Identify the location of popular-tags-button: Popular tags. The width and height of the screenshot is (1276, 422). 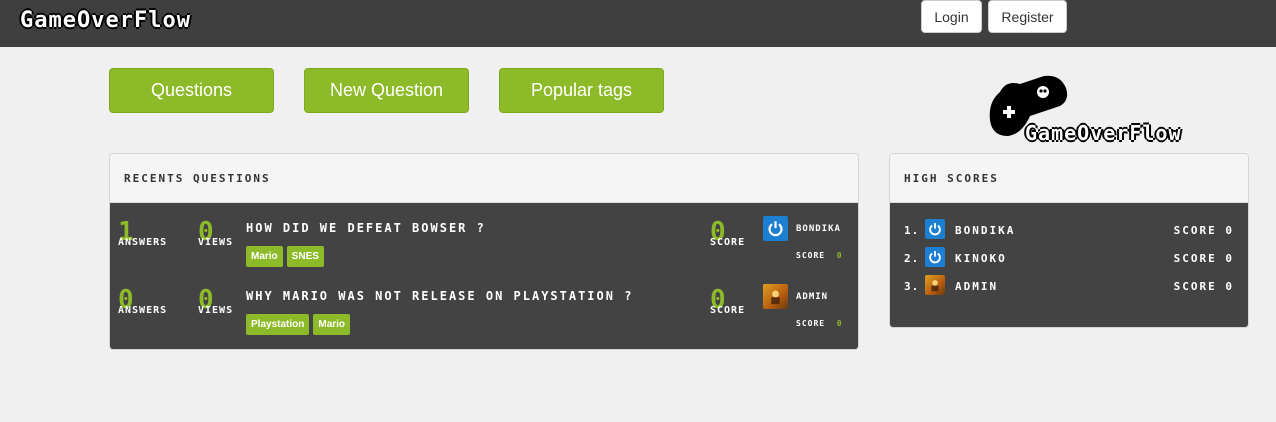
(581, 90).